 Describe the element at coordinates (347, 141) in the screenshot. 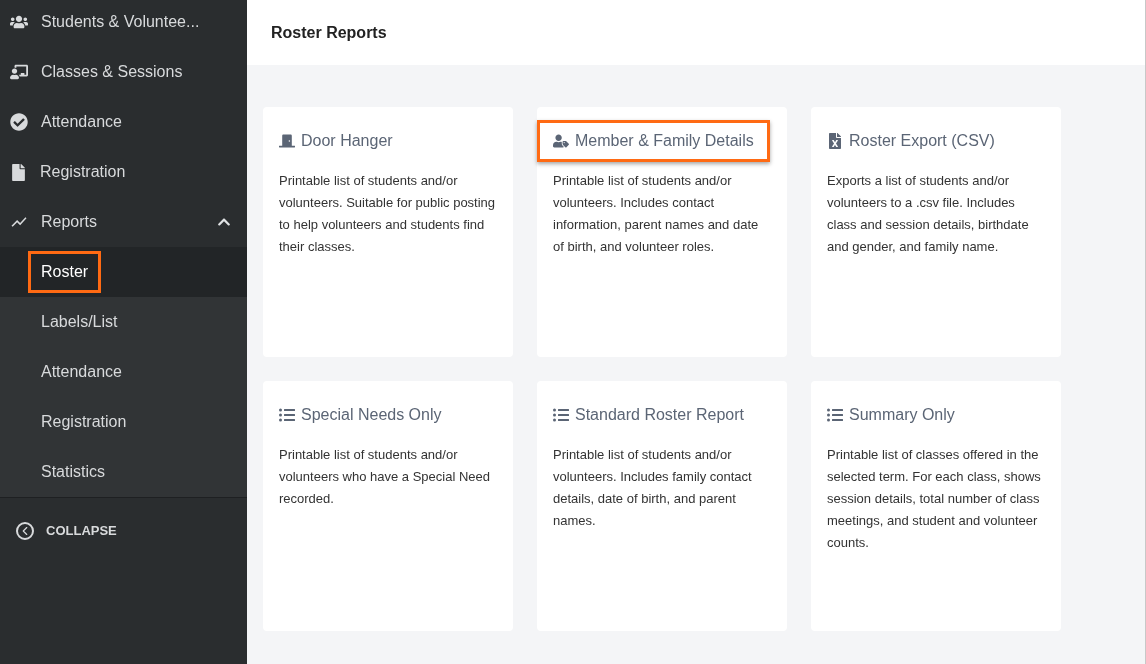

I see `card-title: Door Hanger` at that location.